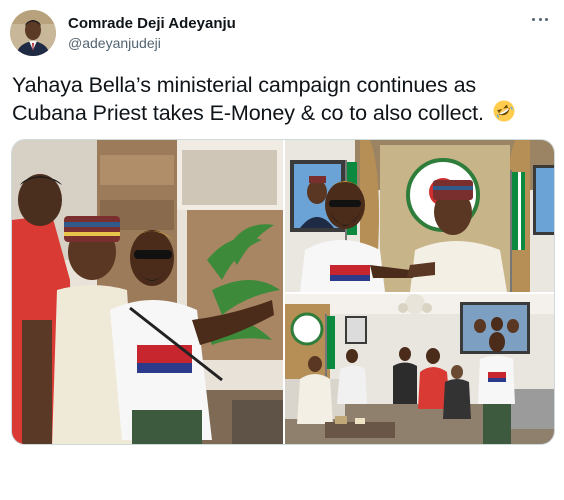 The width and height of the screenshot is (564, 500). I want to click on photo-handshake-office, so click(419, 216).